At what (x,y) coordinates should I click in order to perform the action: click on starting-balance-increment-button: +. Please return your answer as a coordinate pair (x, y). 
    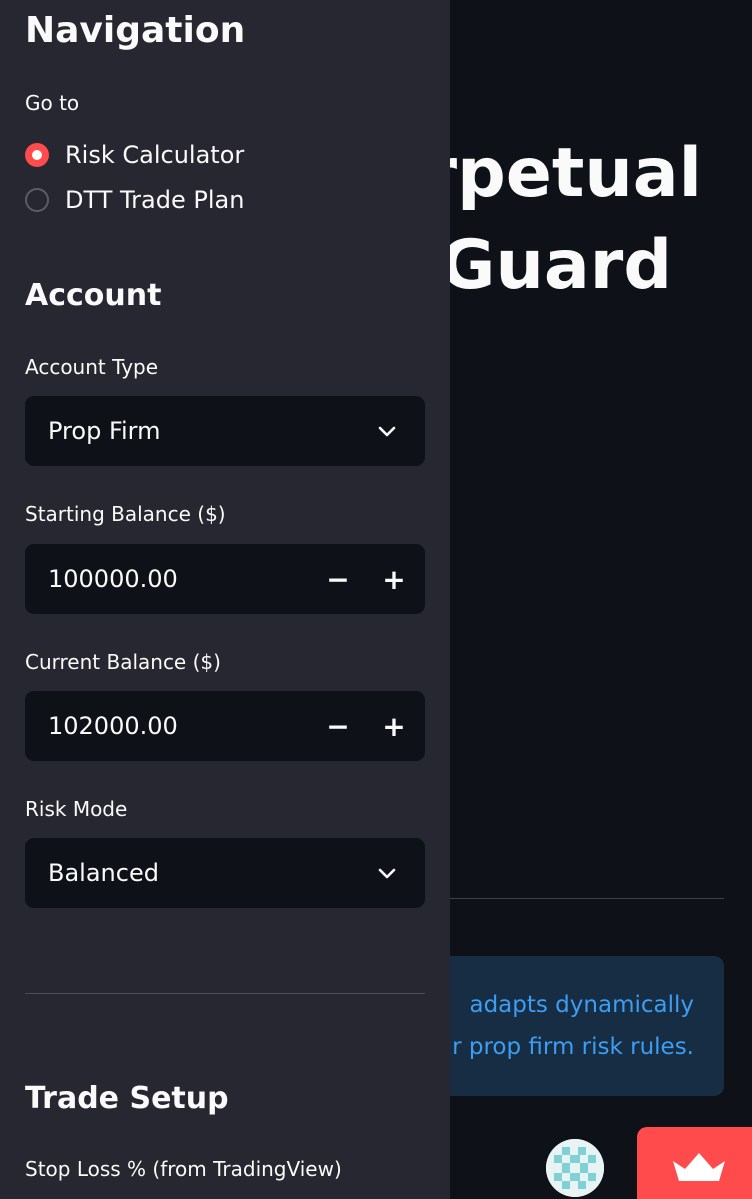
    Looking at the image, I should click on (394, 579).